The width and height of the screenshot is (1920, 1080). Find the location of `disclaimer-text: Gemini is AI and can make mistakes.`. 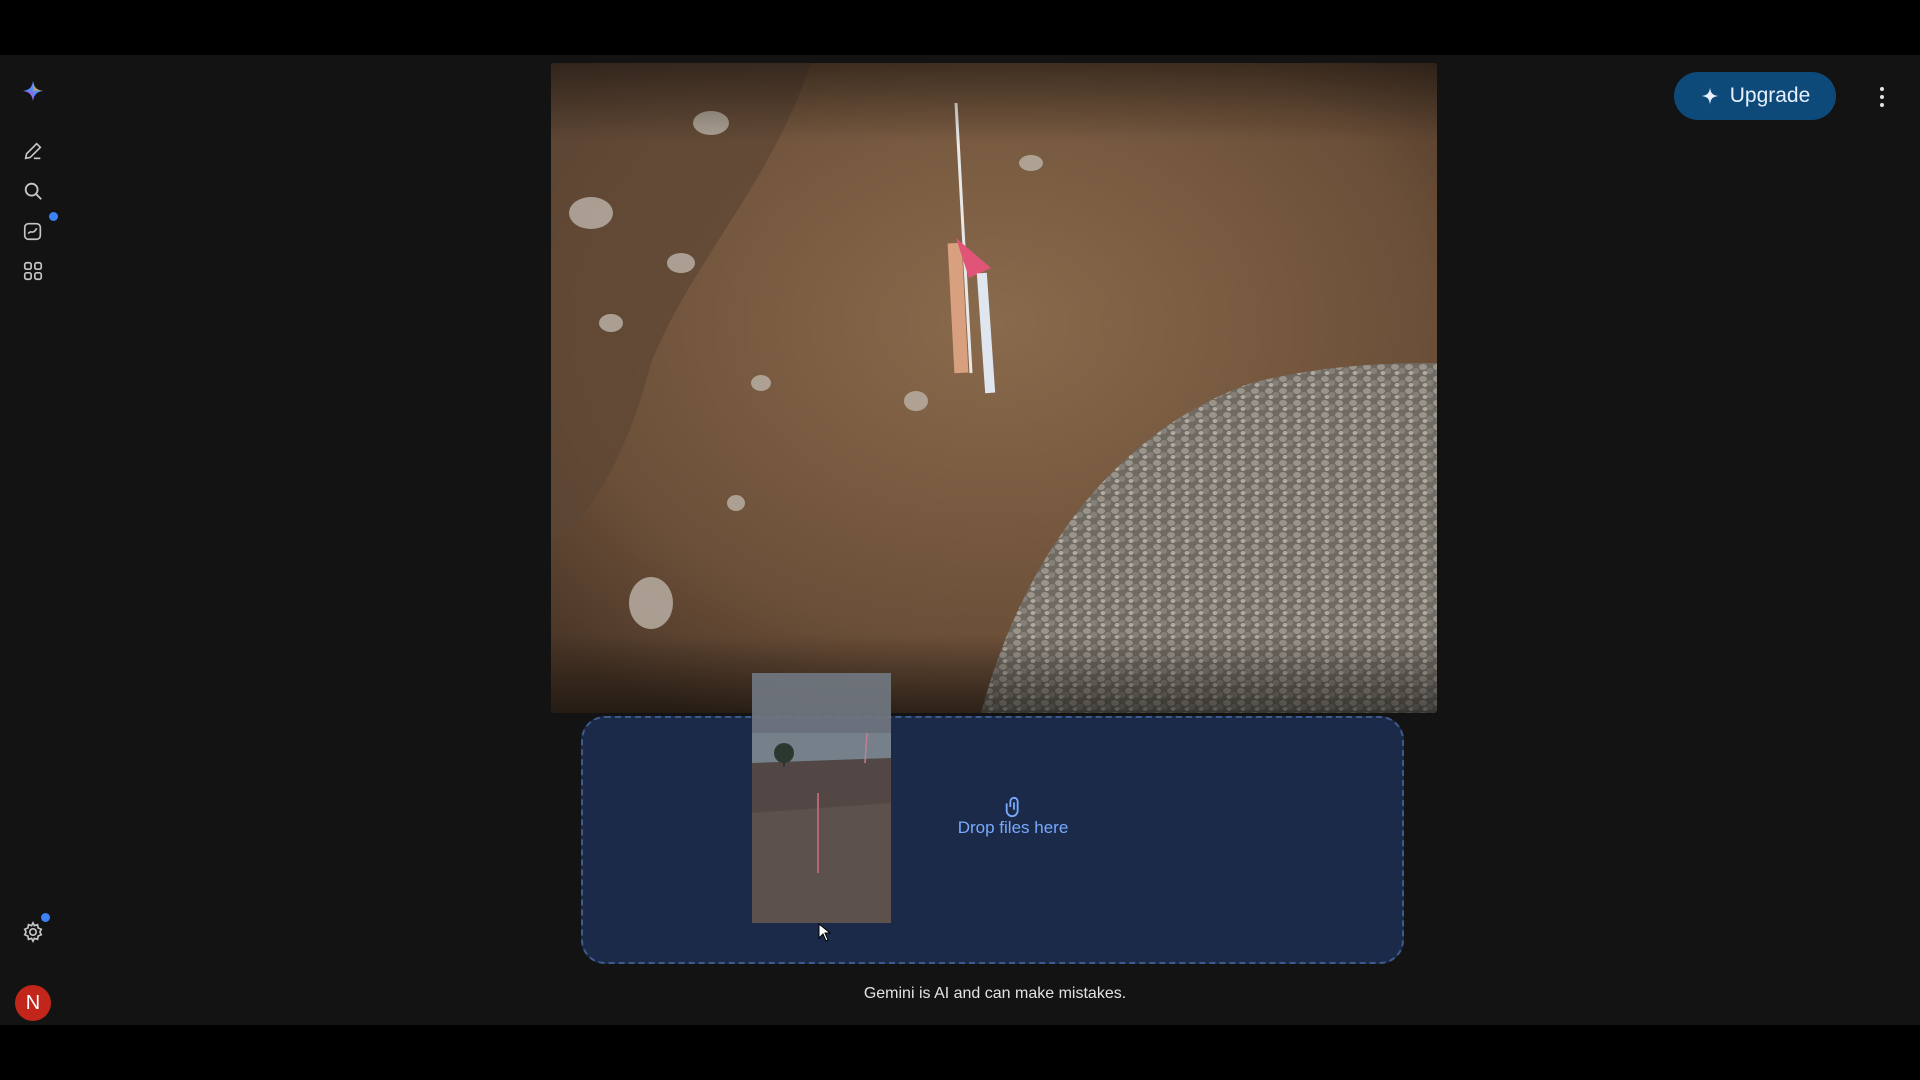

disclaimer-text: Gemini is AI and can make mistakes. is located at coordinates (995, 993).